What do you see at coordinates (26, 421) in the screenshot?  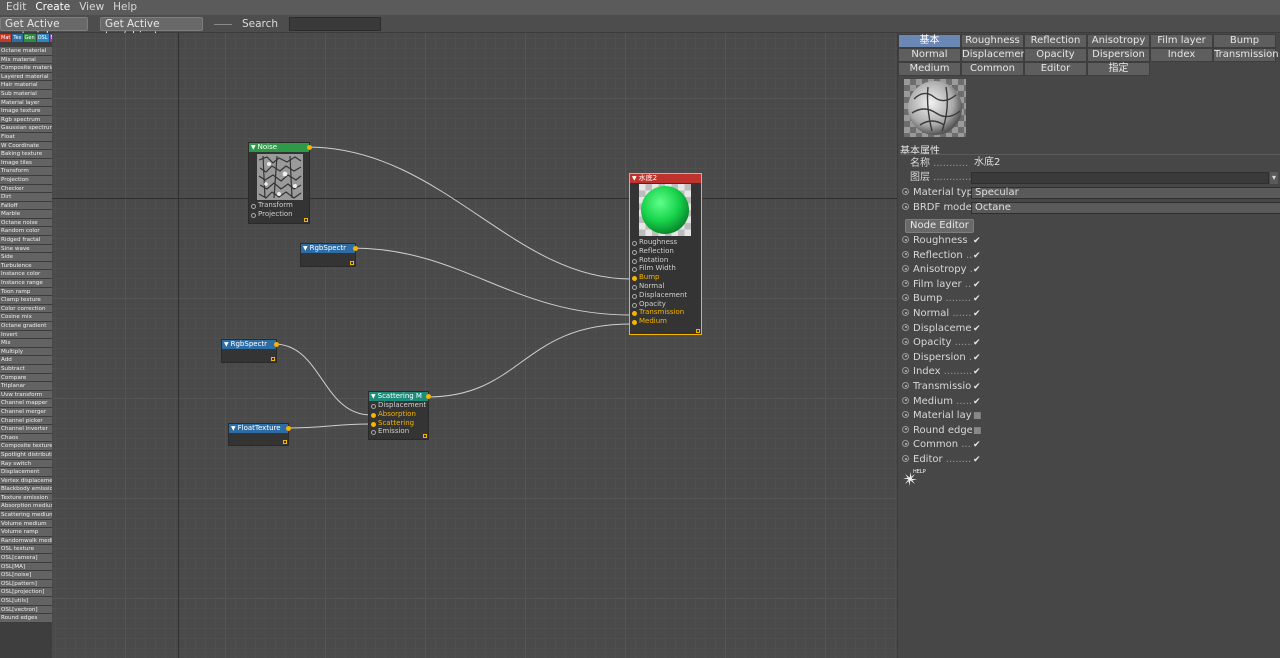 I see `node-type-item: Channel picker` at bounding box center [26, 421].